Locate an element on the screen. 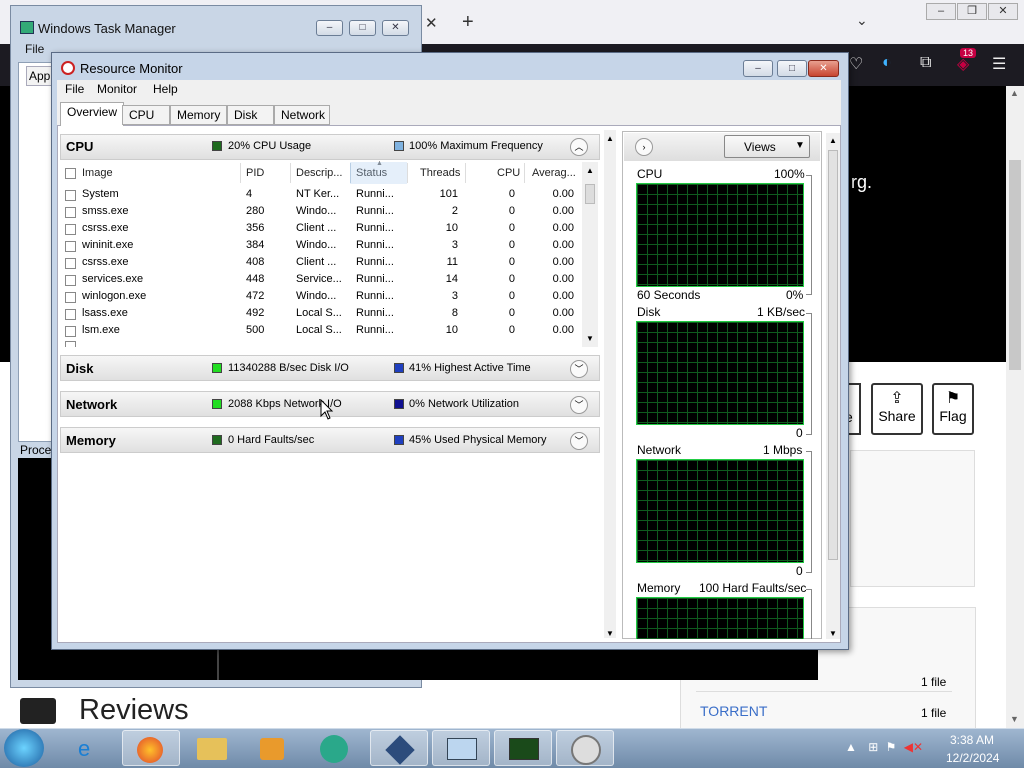 The height and width of the screenshot is (768, 1024). share-button: ⇪ Share is located at coordinates (897, 409).